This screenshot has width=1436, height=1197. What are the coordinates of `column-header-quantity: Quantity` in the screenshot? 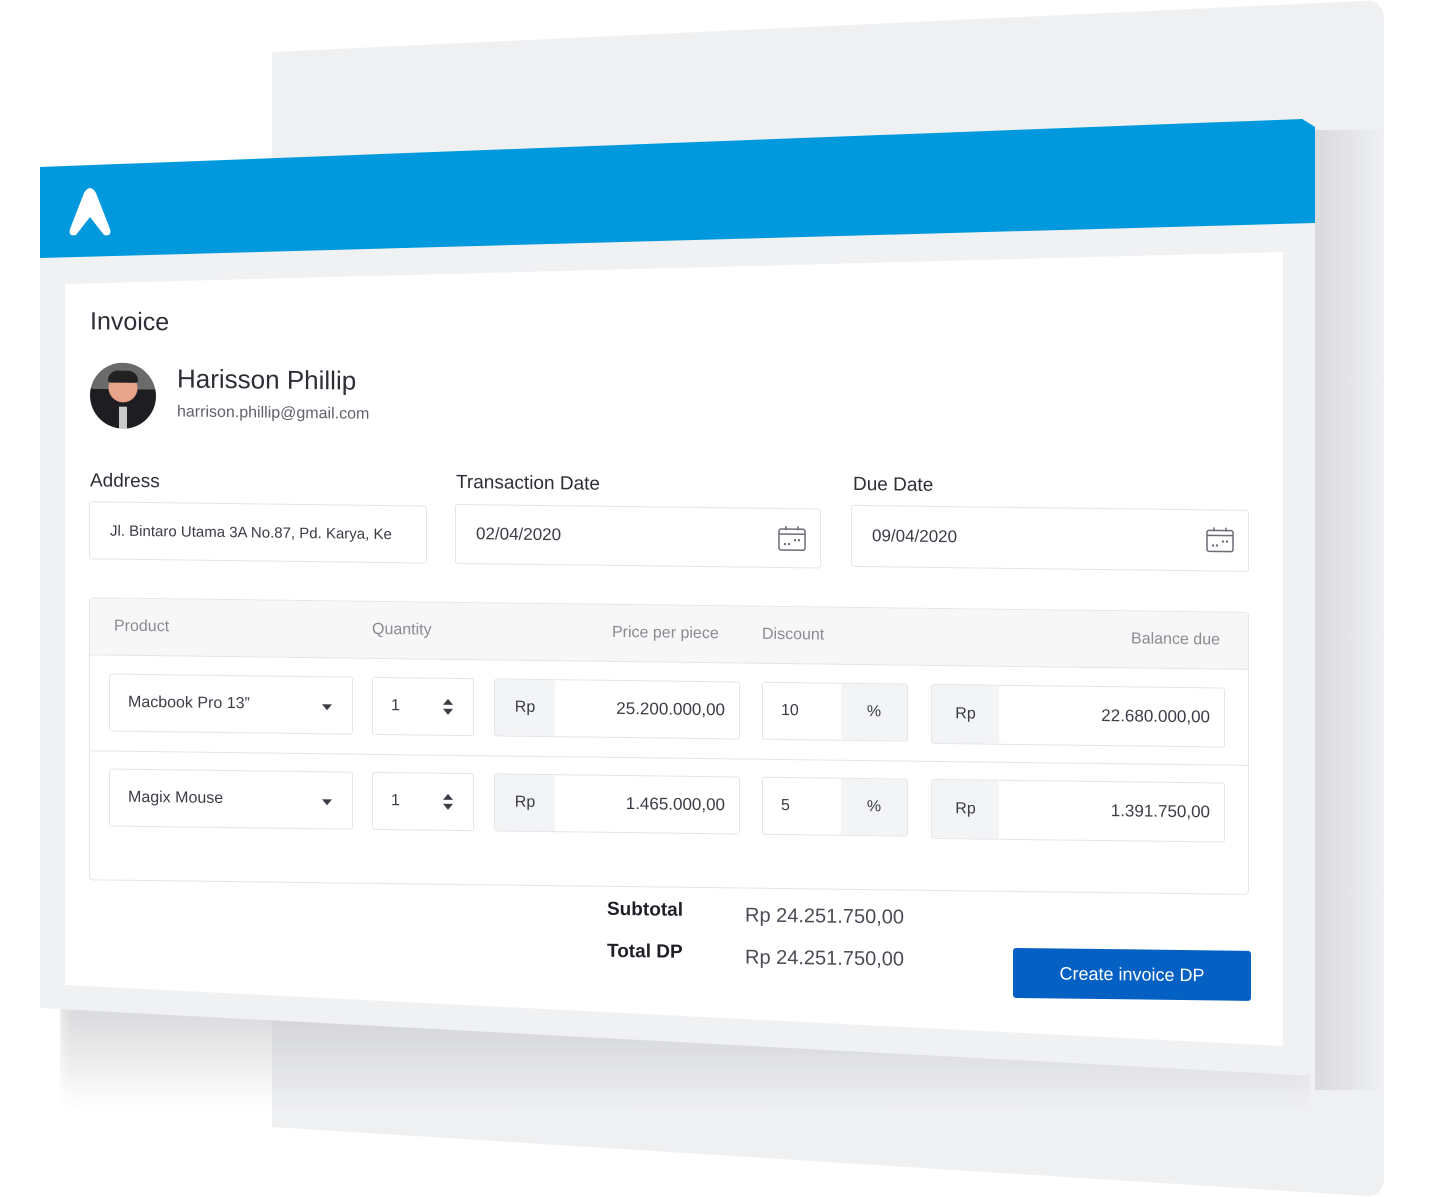 It's located at (402, 629).